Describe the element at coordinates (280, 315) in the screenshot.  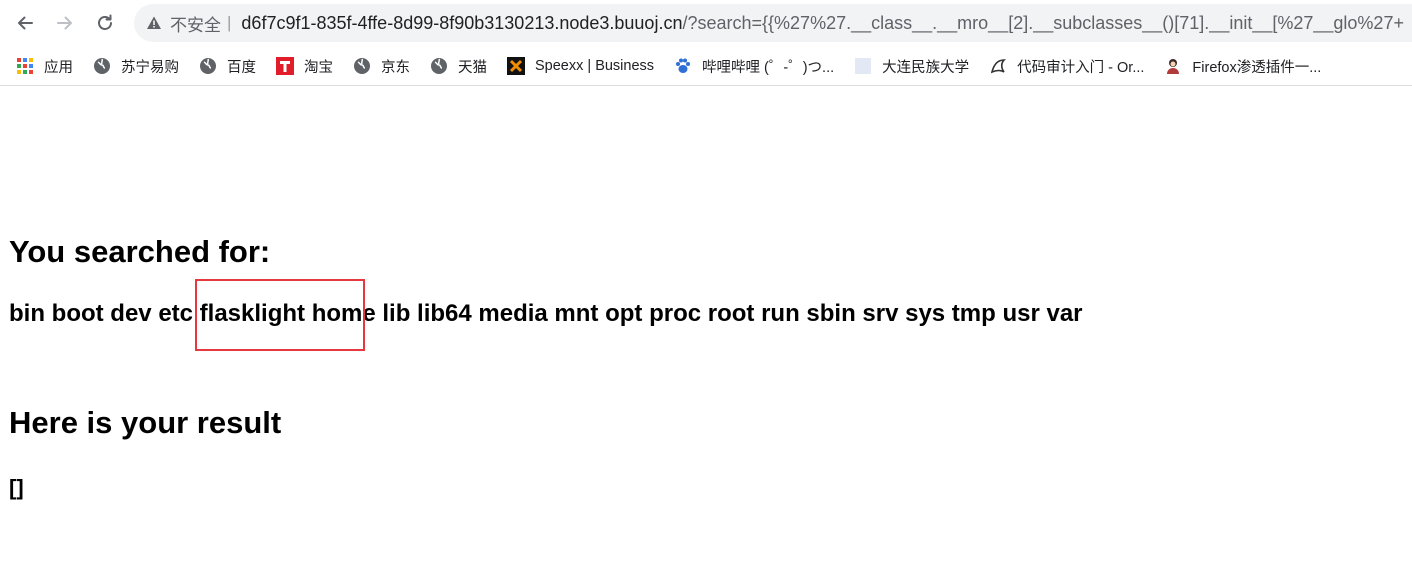
I see `annotation-highlight-box` at that location.